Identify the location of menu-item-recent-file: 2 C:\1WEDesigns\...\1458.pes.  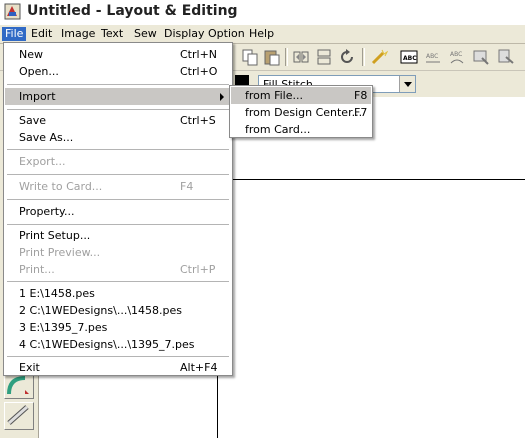
(118, 310).